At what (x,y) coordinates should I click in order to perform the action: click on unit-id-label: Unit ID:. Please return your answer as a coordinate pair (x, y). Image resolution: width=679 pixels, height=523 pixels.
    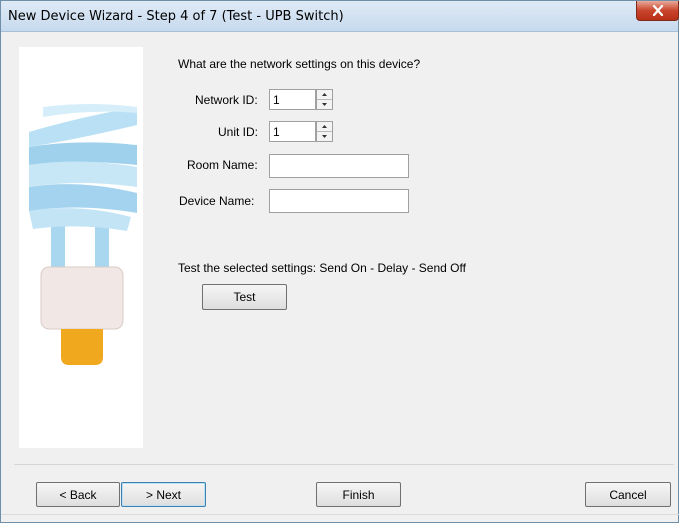
    Looking at the image, I should click on (238, 132).